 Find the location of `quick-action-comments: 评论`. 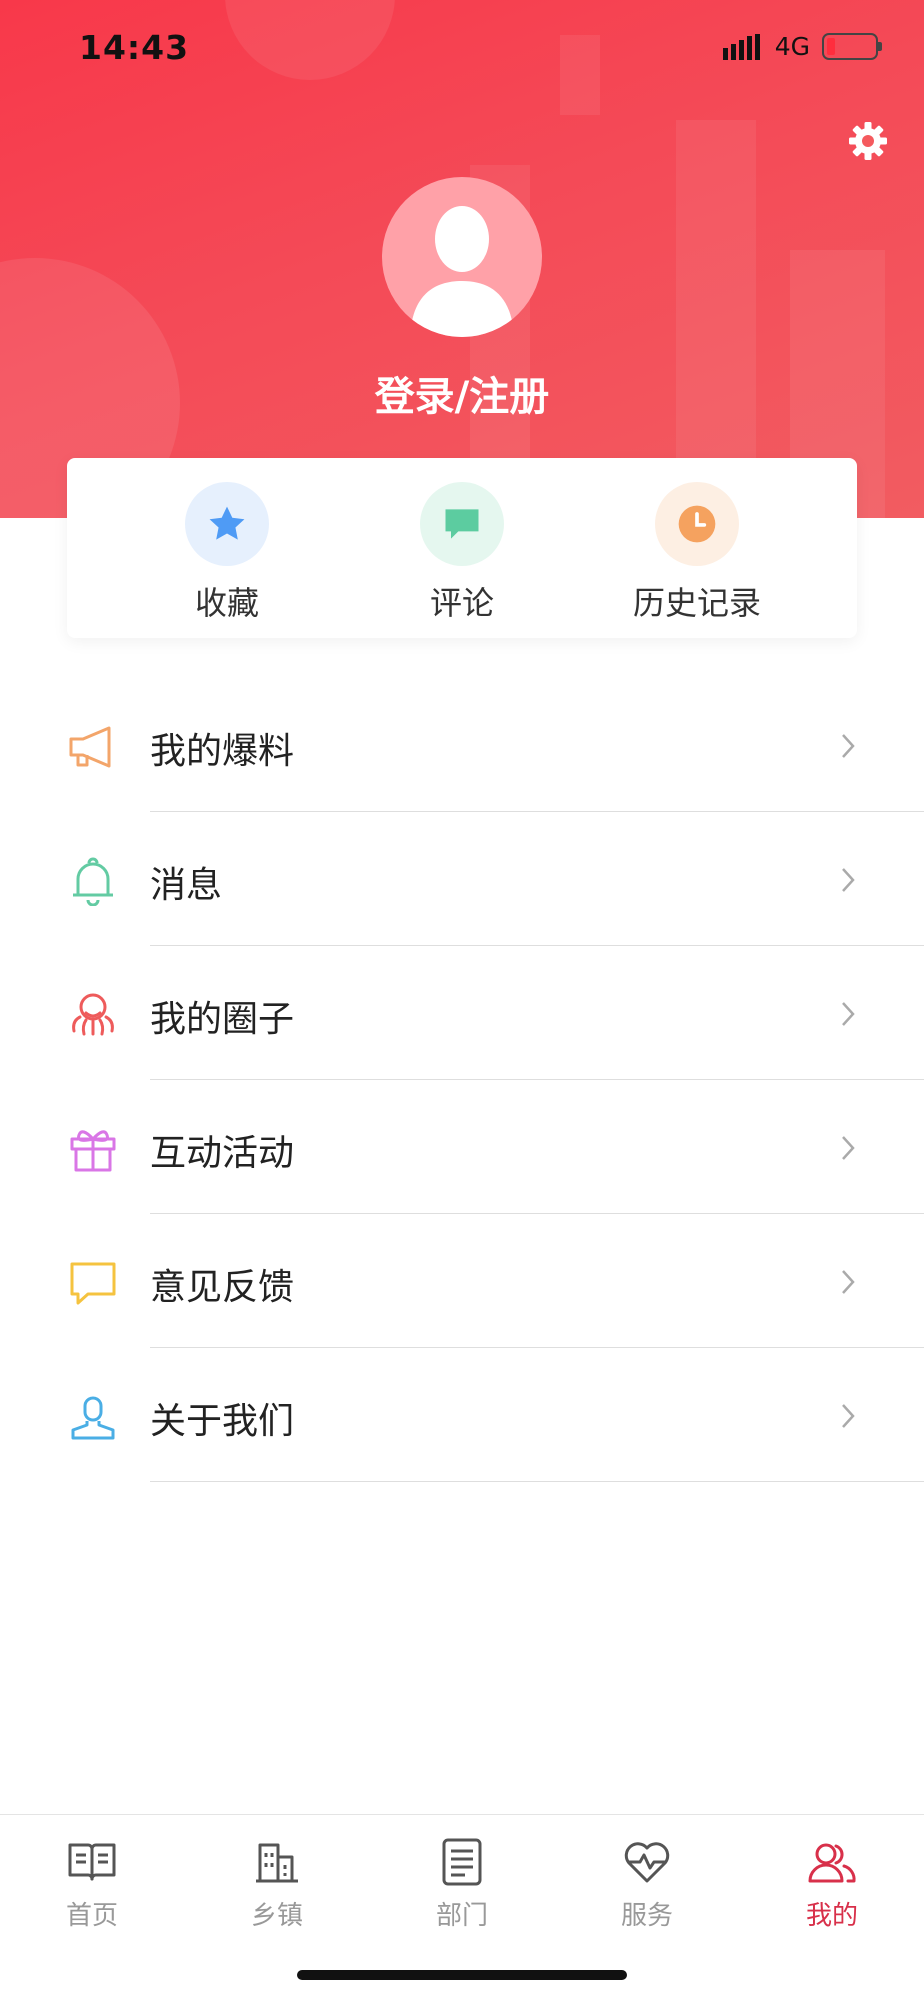

quick-action-comments: 评论 is located at coordinates (462, 552).